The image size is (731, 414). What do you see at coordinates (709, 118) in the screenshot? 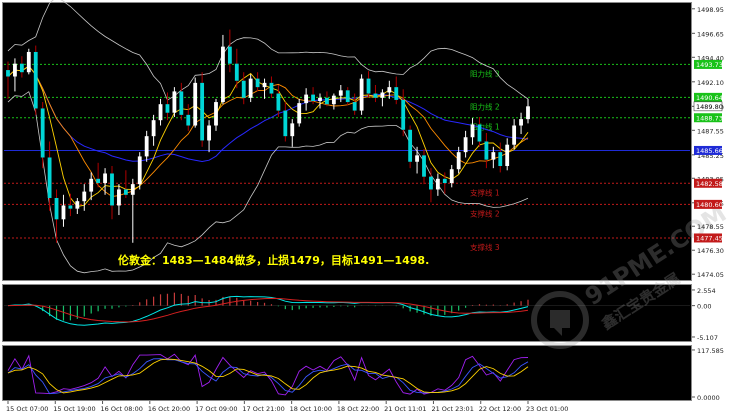
I see `price-tag-label: 1488.73` at bounding box center [709, 118].